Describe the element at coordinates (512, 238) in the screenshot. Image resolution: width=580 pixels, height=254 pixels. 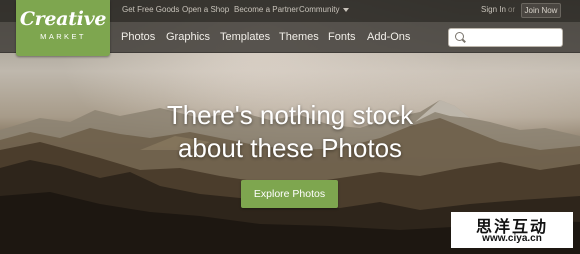
I see `watermark-url: www.ciya.cn` at that location.